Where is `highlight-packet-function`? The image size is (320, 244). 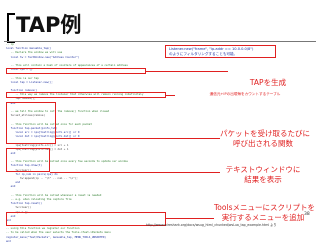 highlight-packet-function is located at coordinates (31, 123).